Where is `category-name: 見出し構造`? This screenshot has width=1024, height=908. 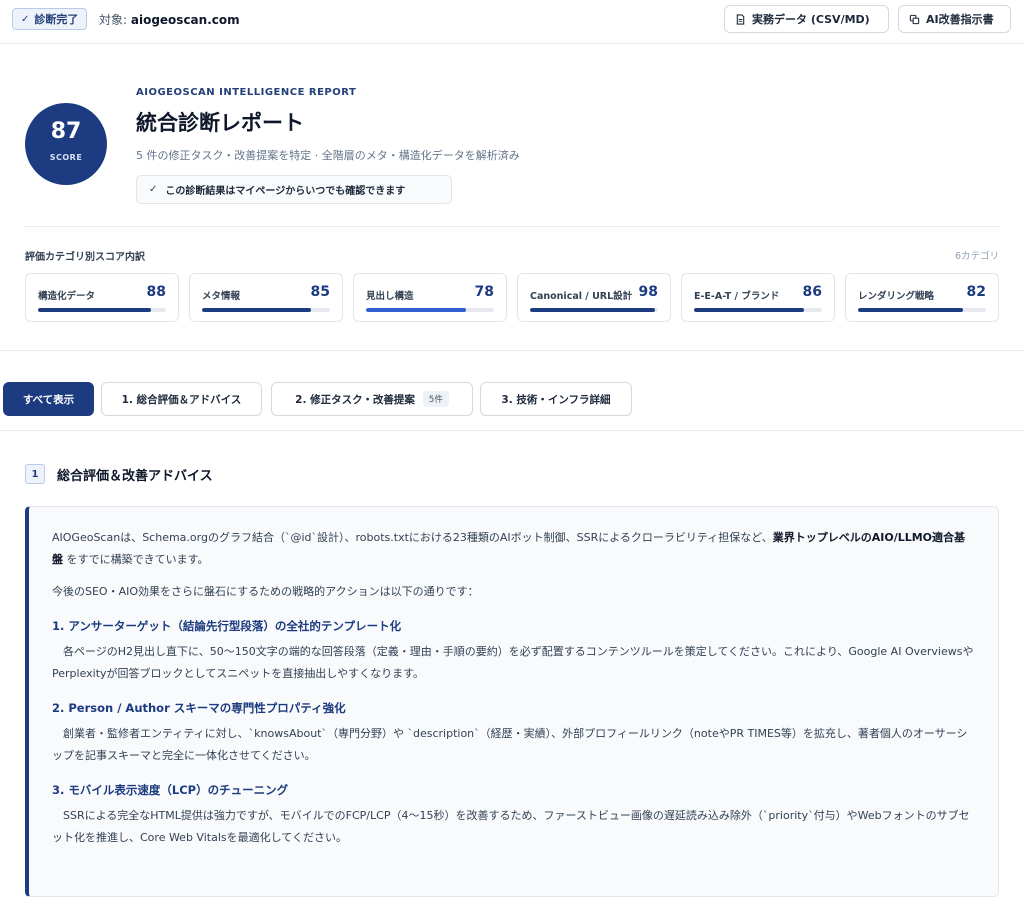 category-name: 見出し構造 is located at coordinates (390, 296).